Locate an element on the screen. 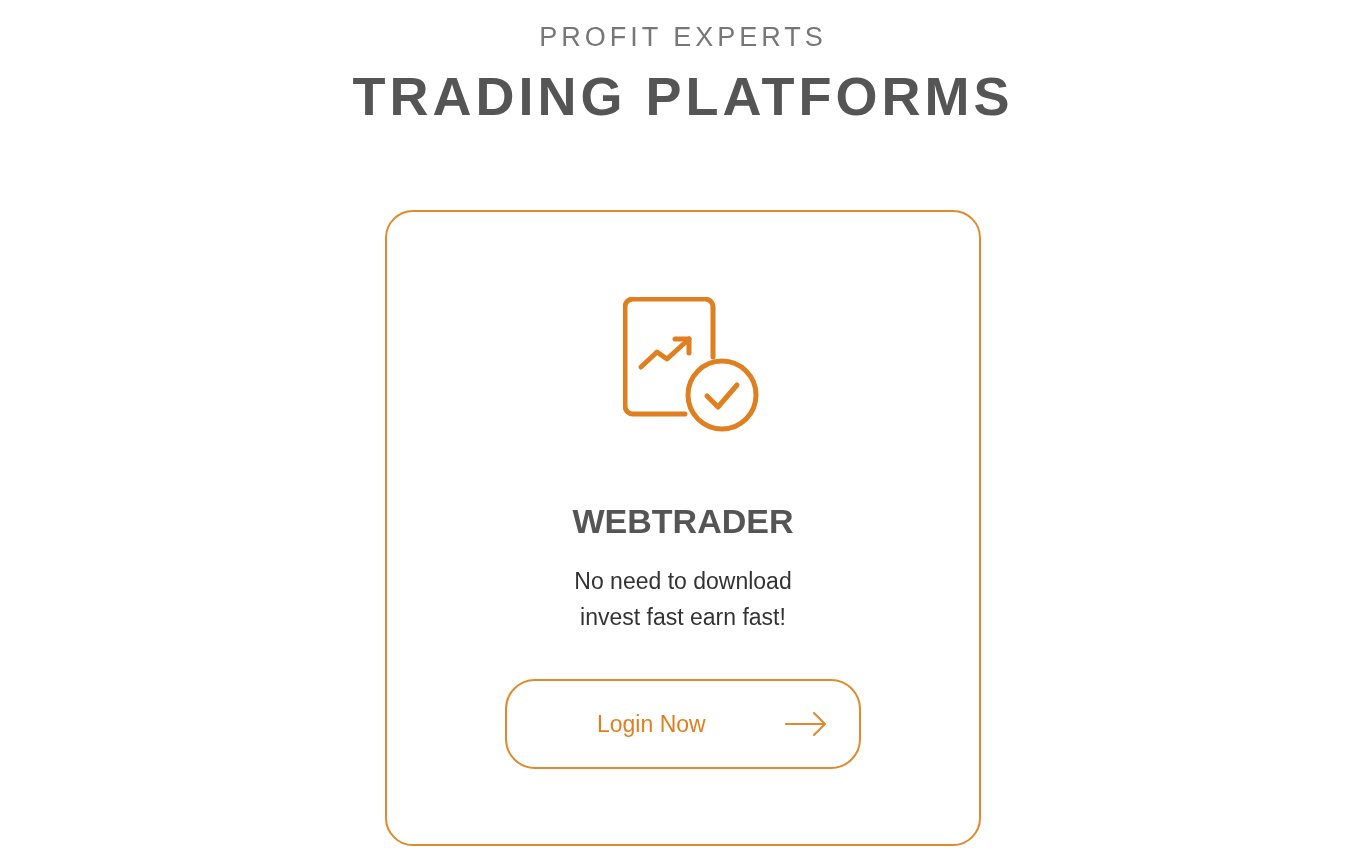  section-eyebrow: PROFIT EXPERTS is located at coordinates (683, 37).